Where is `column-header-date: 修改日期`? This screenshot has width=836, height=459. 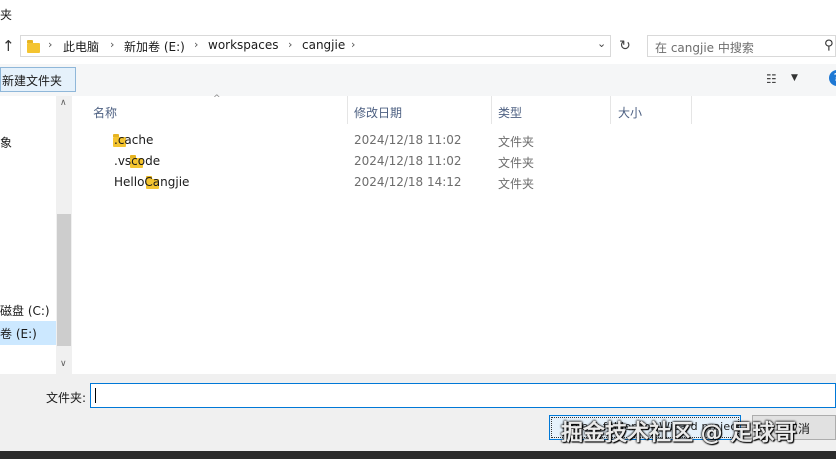 column-header-date: 修改日期 is located at coordinates (378, 112).